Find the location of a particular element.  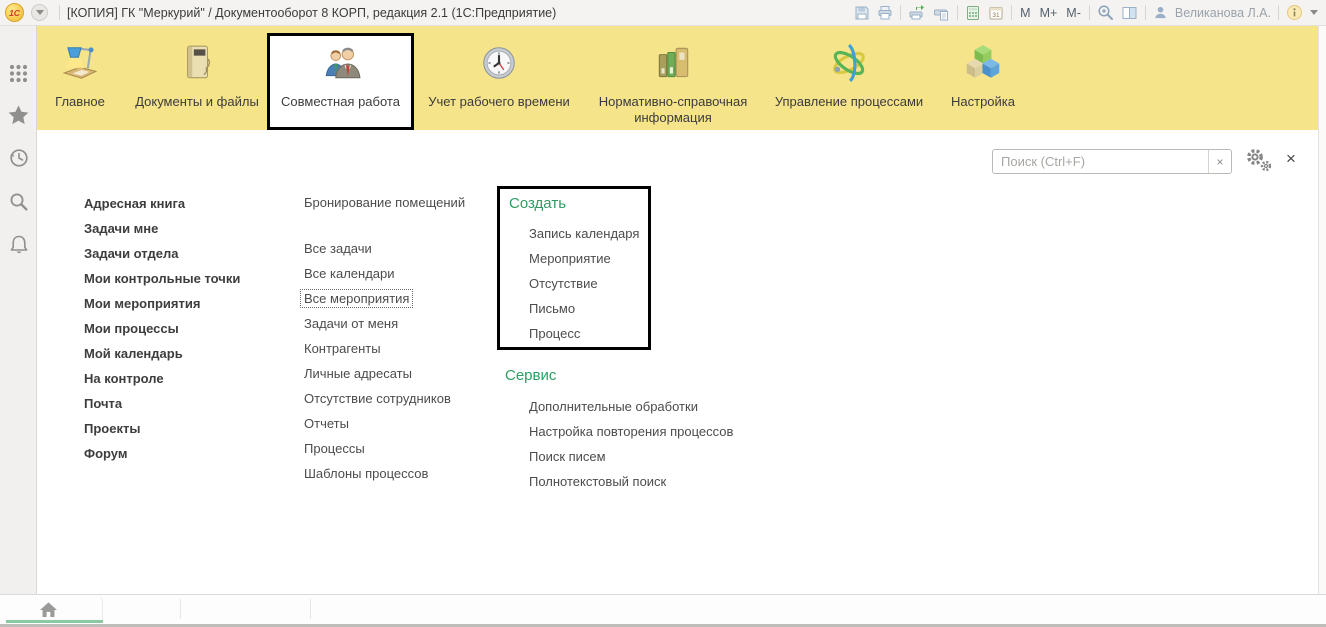

printer-page-icon is located at coordinates (941, 14).